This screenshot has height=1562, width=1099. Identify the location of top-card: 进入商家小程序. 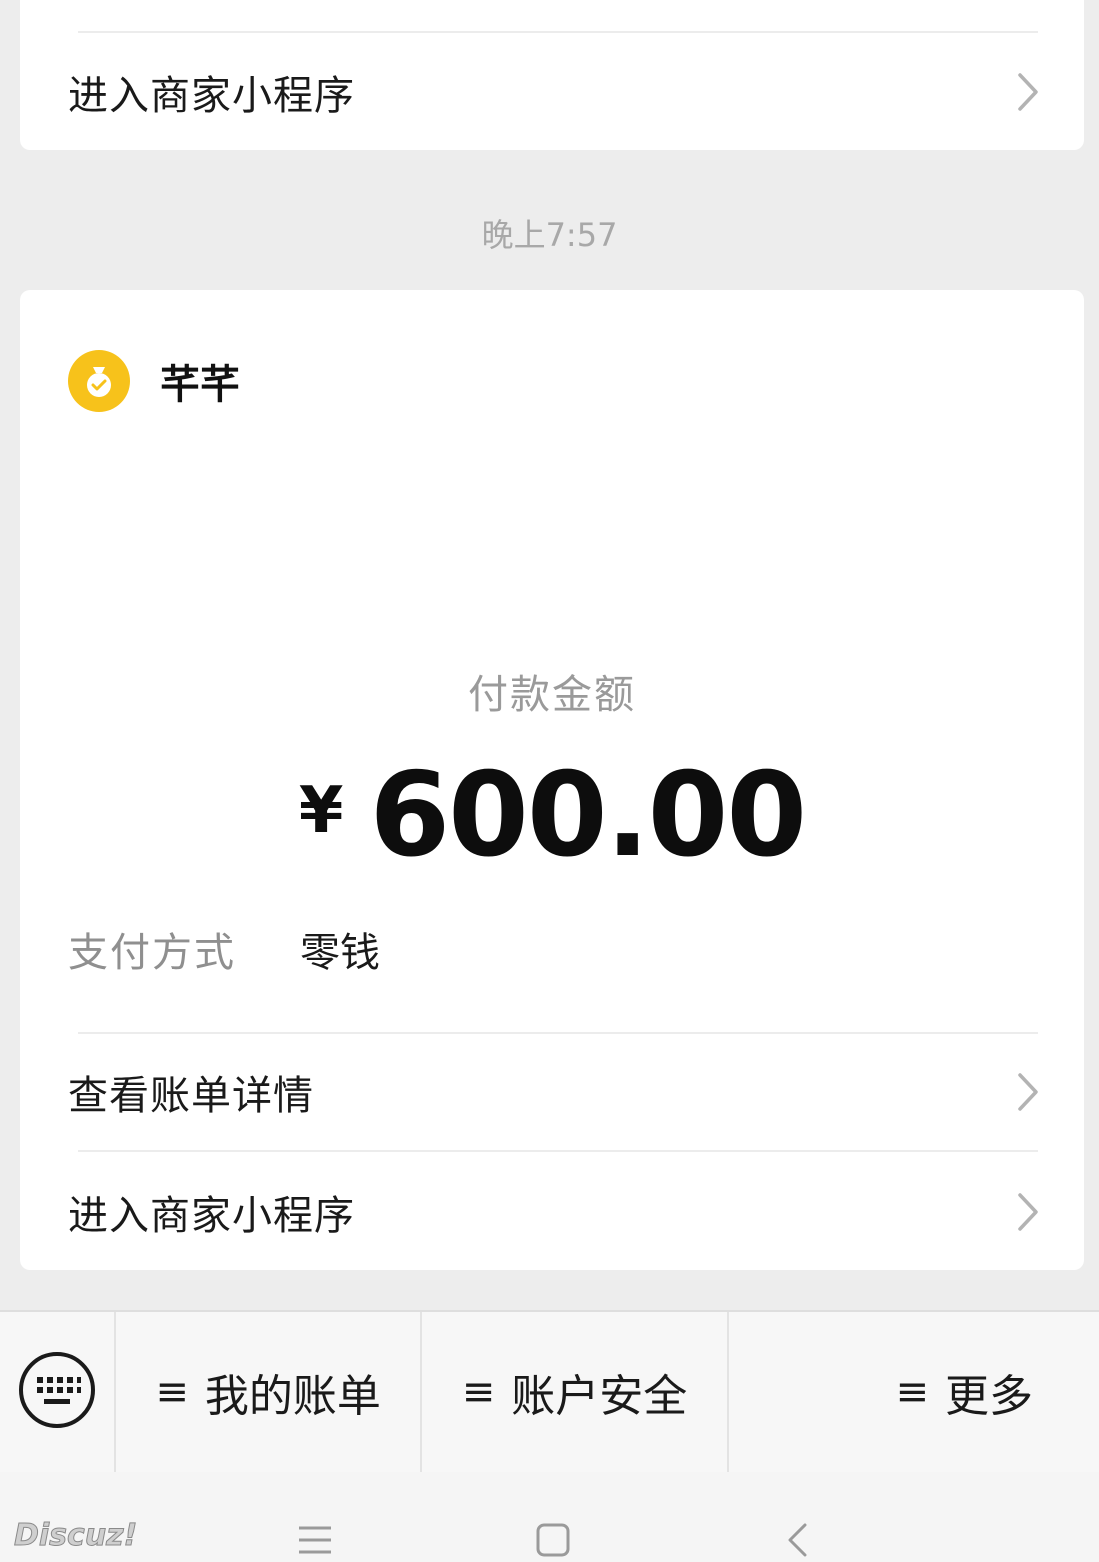
(552, 75).